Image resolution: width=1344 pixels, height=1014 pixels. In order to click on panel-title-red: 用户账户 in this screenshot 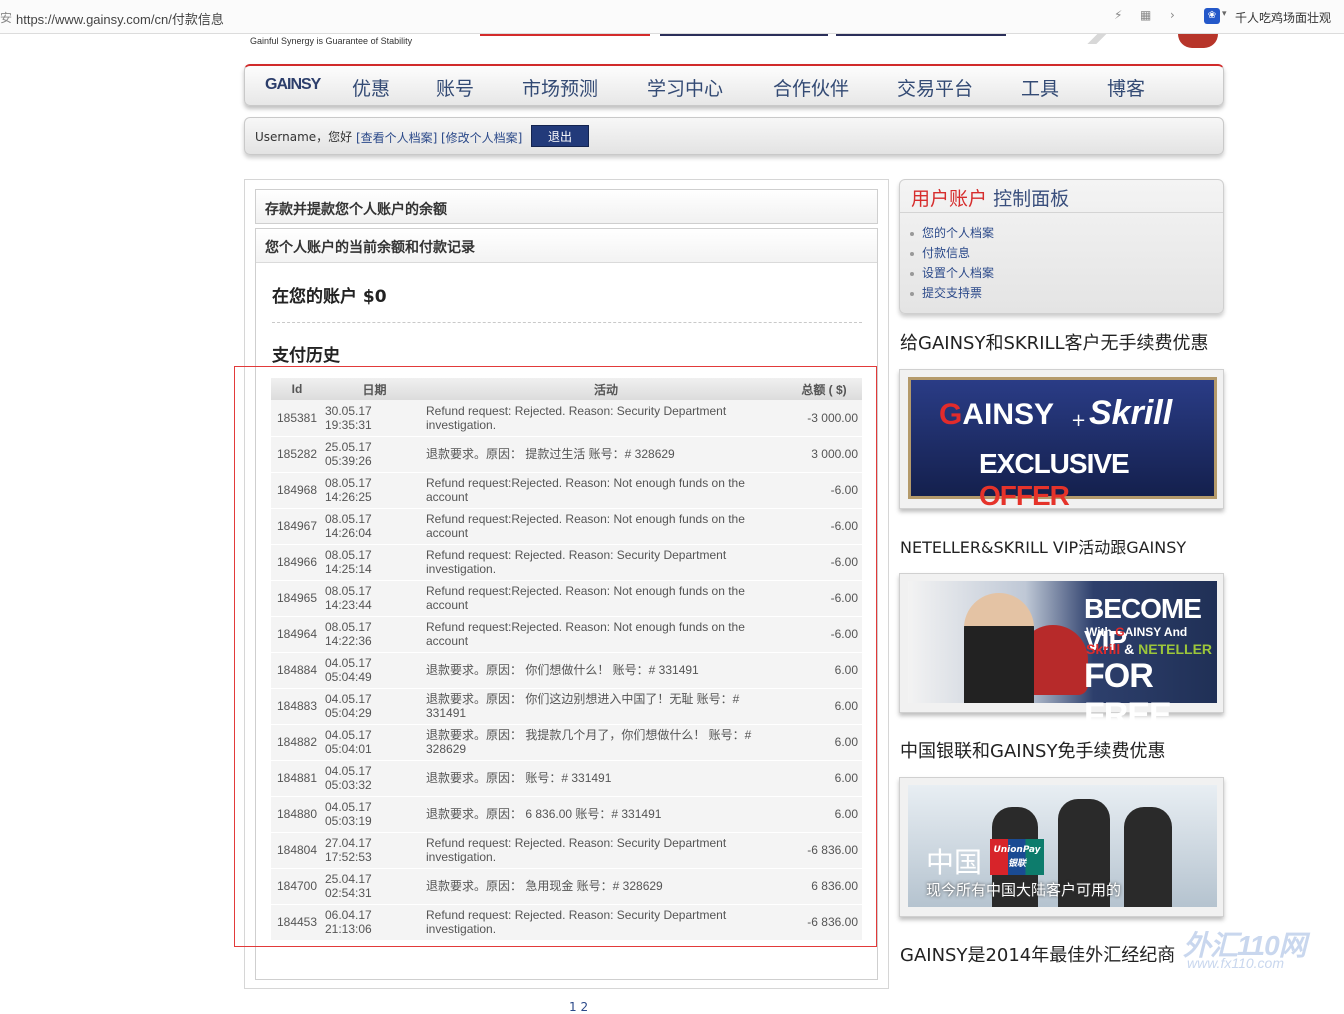, I will do `click(949, 199)`.